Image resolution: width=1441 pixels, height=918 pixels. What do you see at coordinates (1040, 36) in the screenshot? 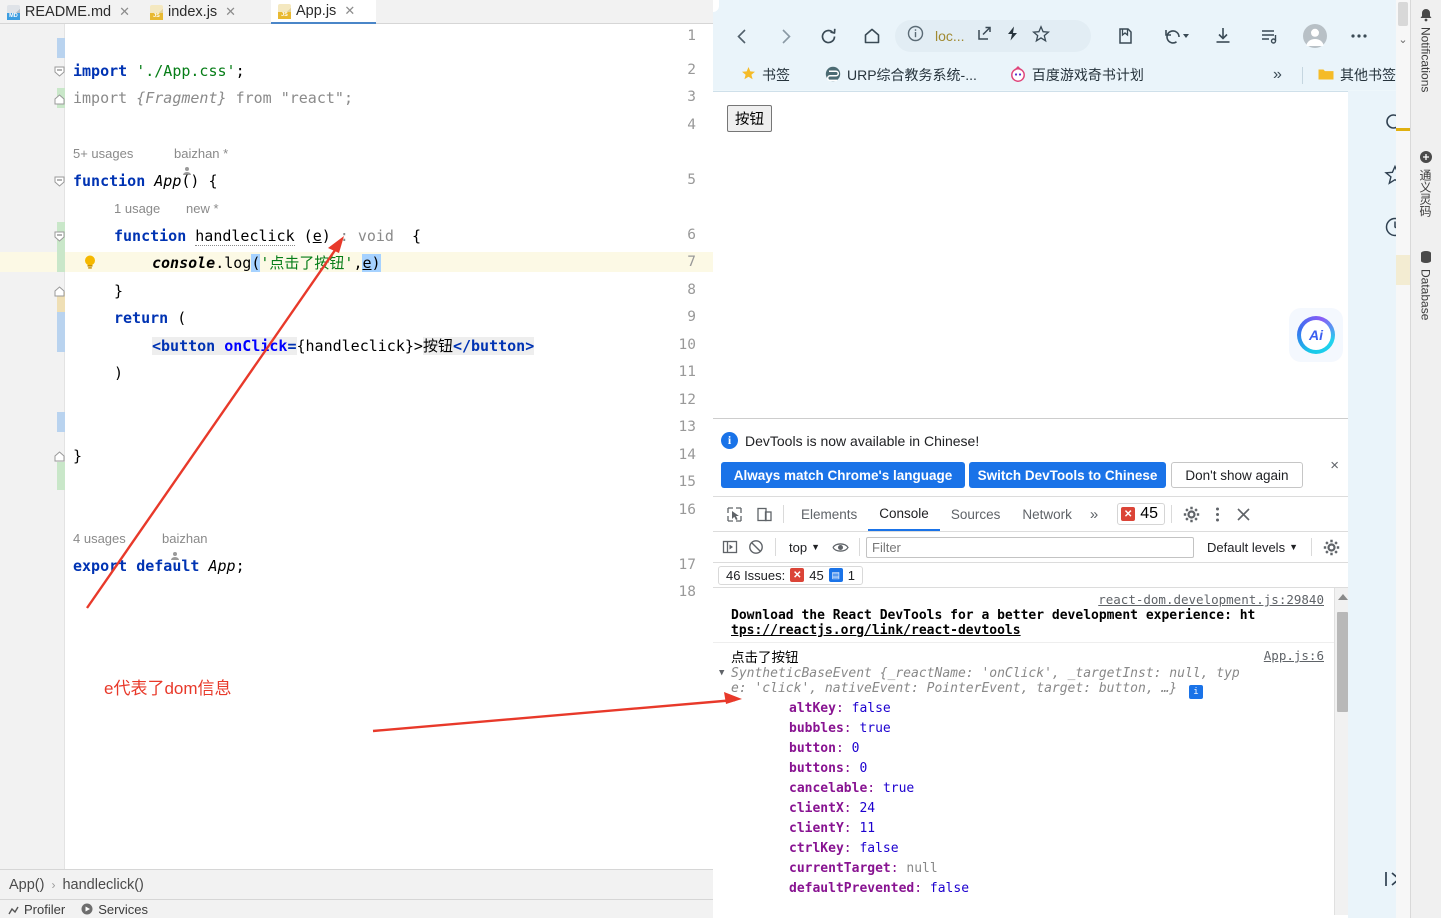
I see `favorite-star-icon` at bounding box center [1040, 36].